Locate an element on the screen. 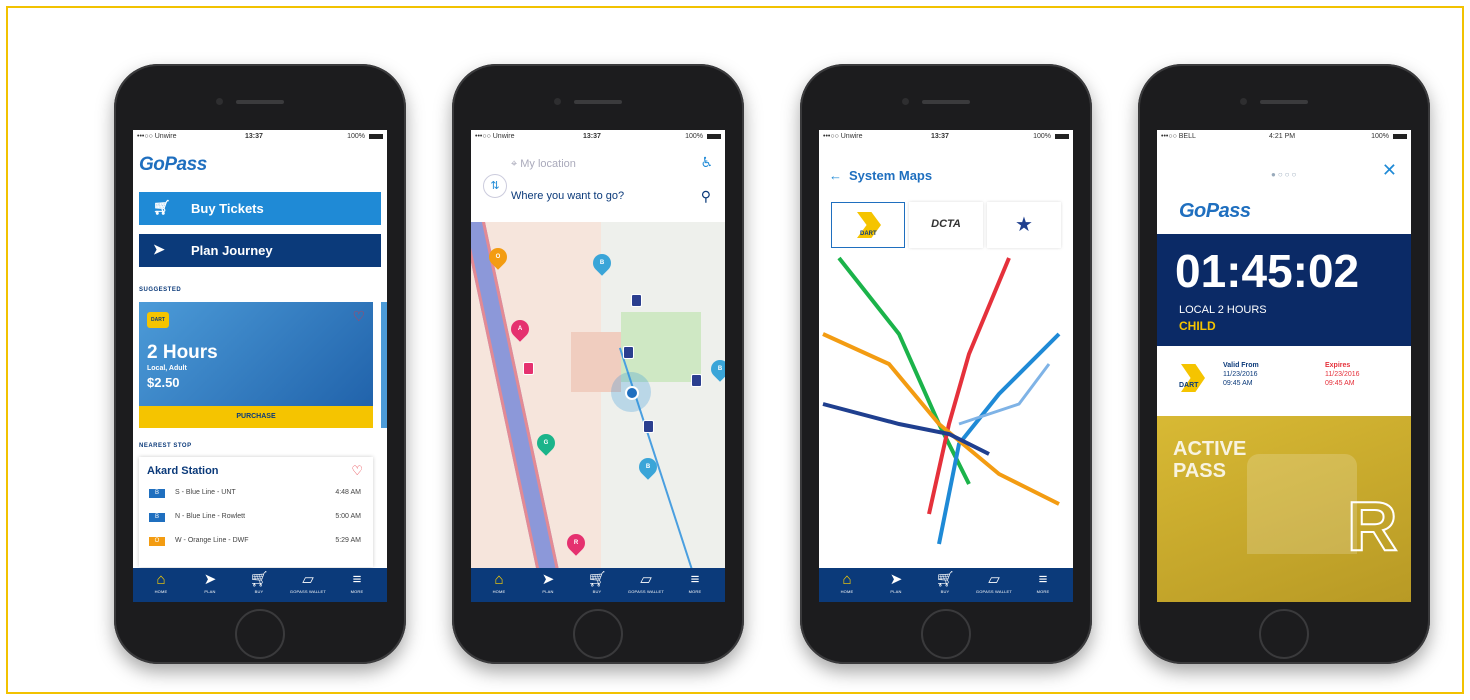 The image size is (1470, 700). origin-text: My location is located at coordinates (548, 164).